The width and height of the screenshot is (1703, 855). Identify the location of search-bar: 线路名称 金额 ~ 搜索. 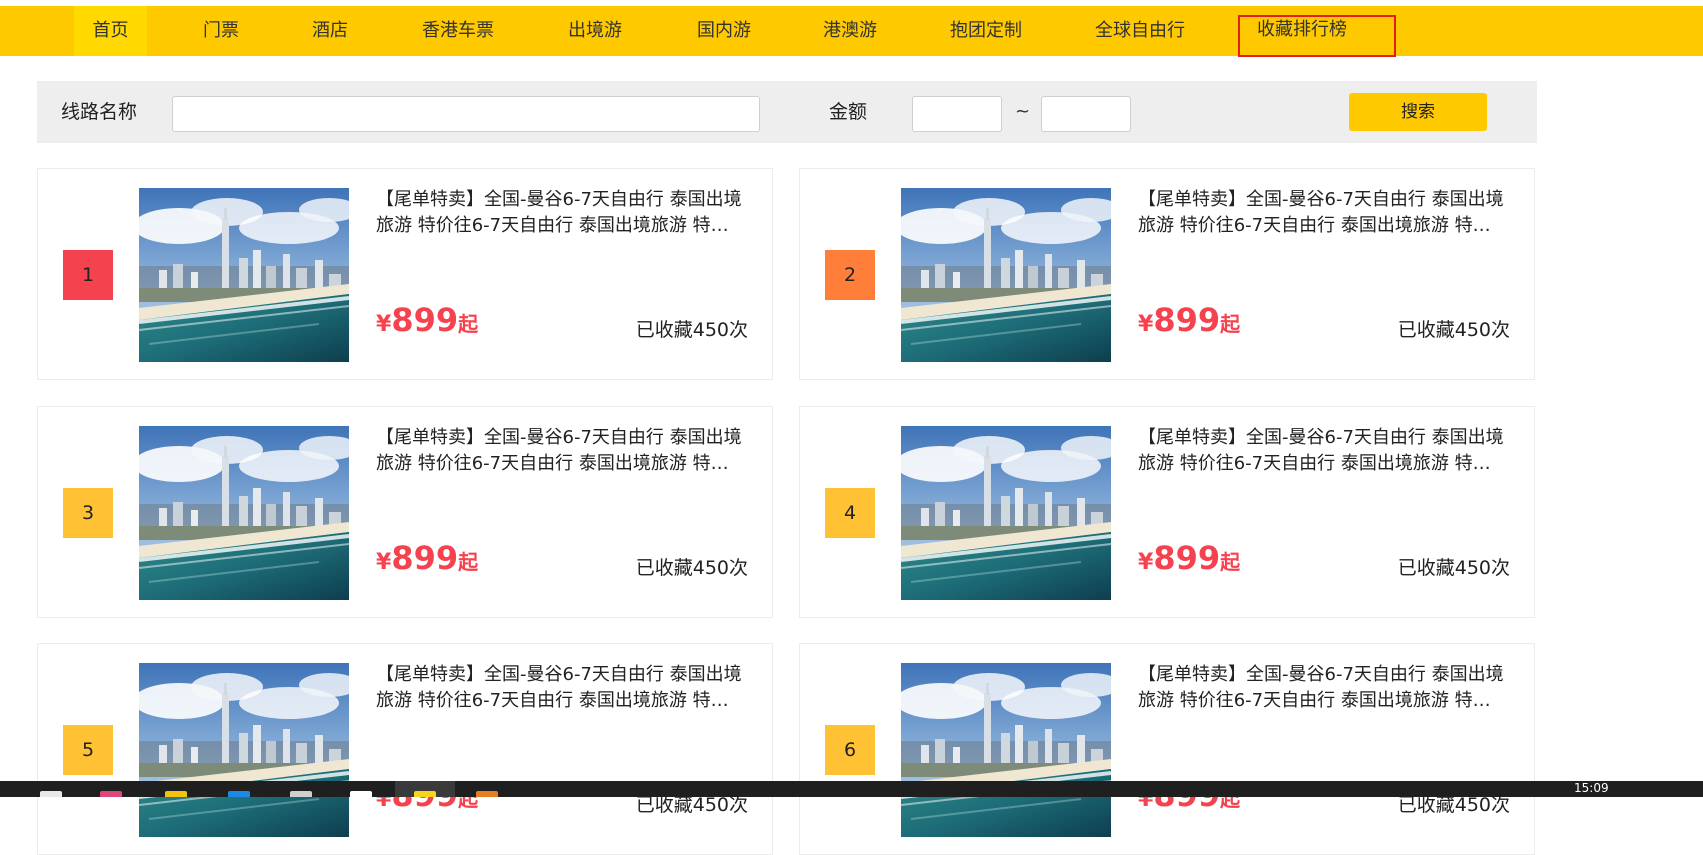
(787, 112).